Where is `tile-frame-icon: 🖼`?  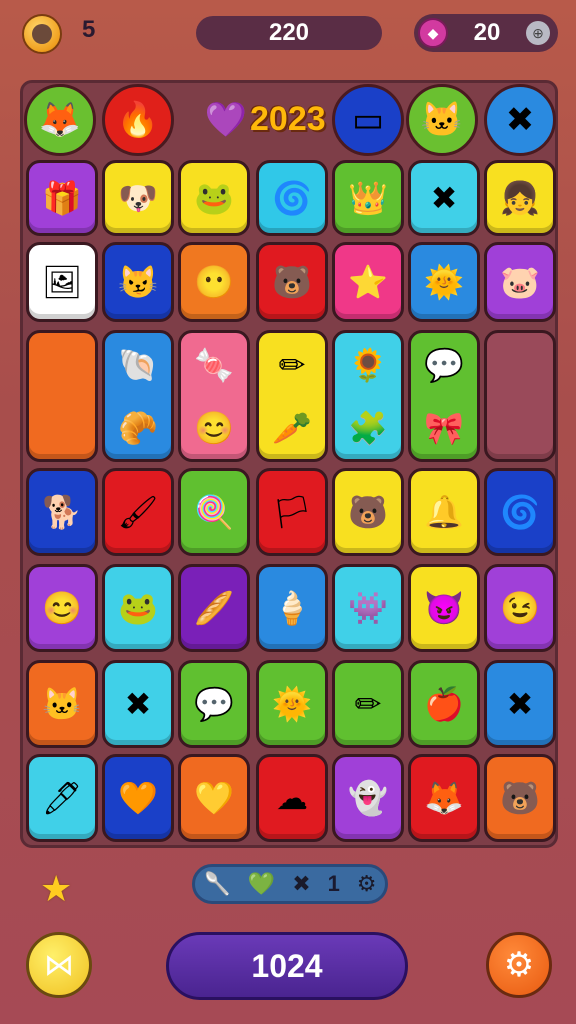
tile-frame-icon: 🖼 is located at coordinates (62, 282).